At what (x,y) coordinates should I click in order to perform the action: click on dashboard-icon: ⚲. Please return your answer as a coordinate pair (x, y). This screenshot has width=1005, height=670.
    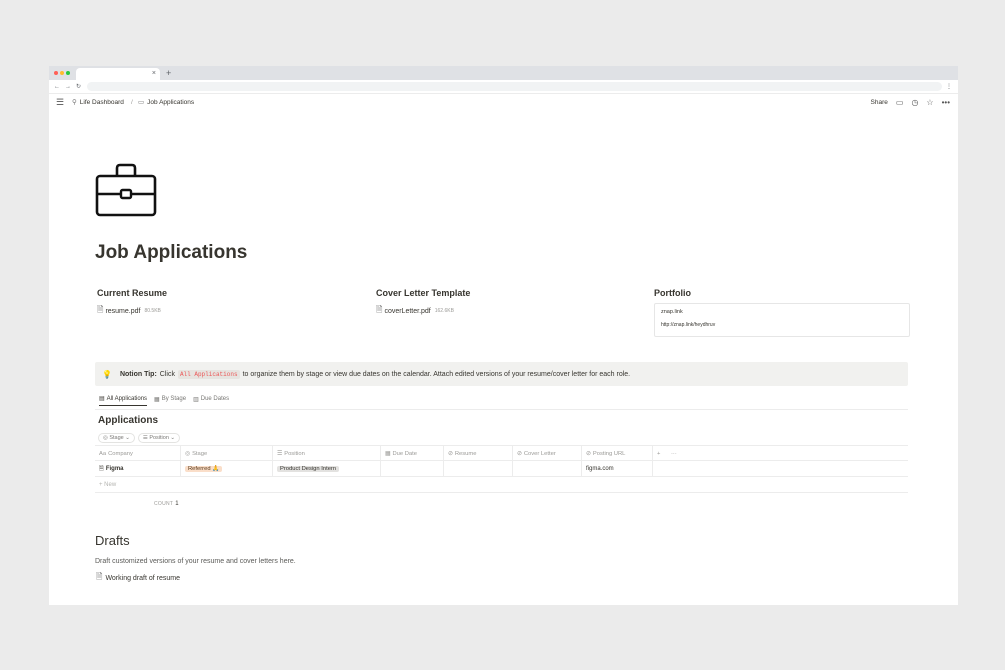
    Looking at the image, I should click on (74, 102).